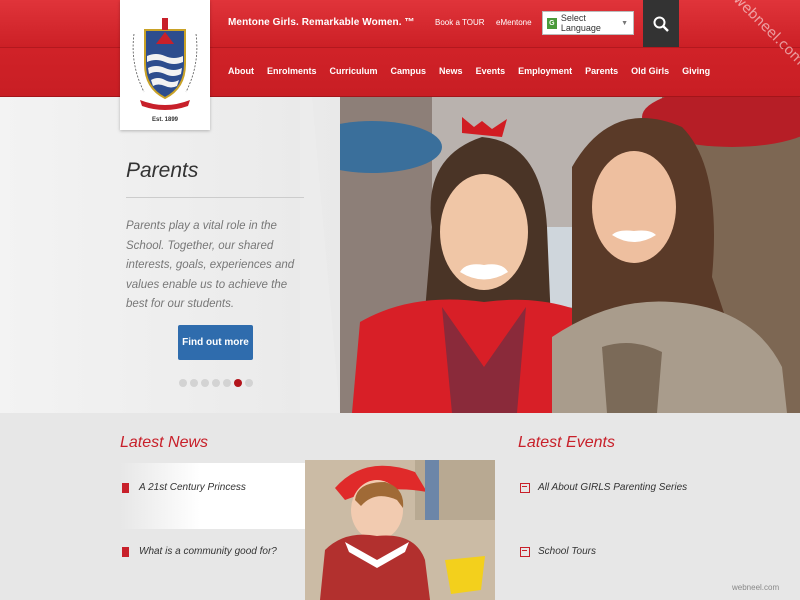 The width and height of the screenshot is (800, 600). I want to click on event-item-title: School Tours, so click(567, 551).